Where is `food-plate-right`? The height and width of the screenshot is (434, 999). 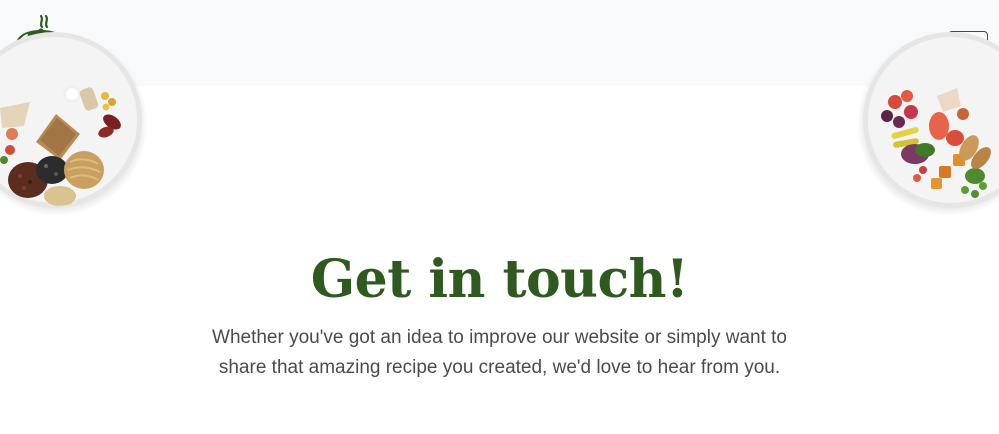 food-plate-right is located at coordinates (928, 123).